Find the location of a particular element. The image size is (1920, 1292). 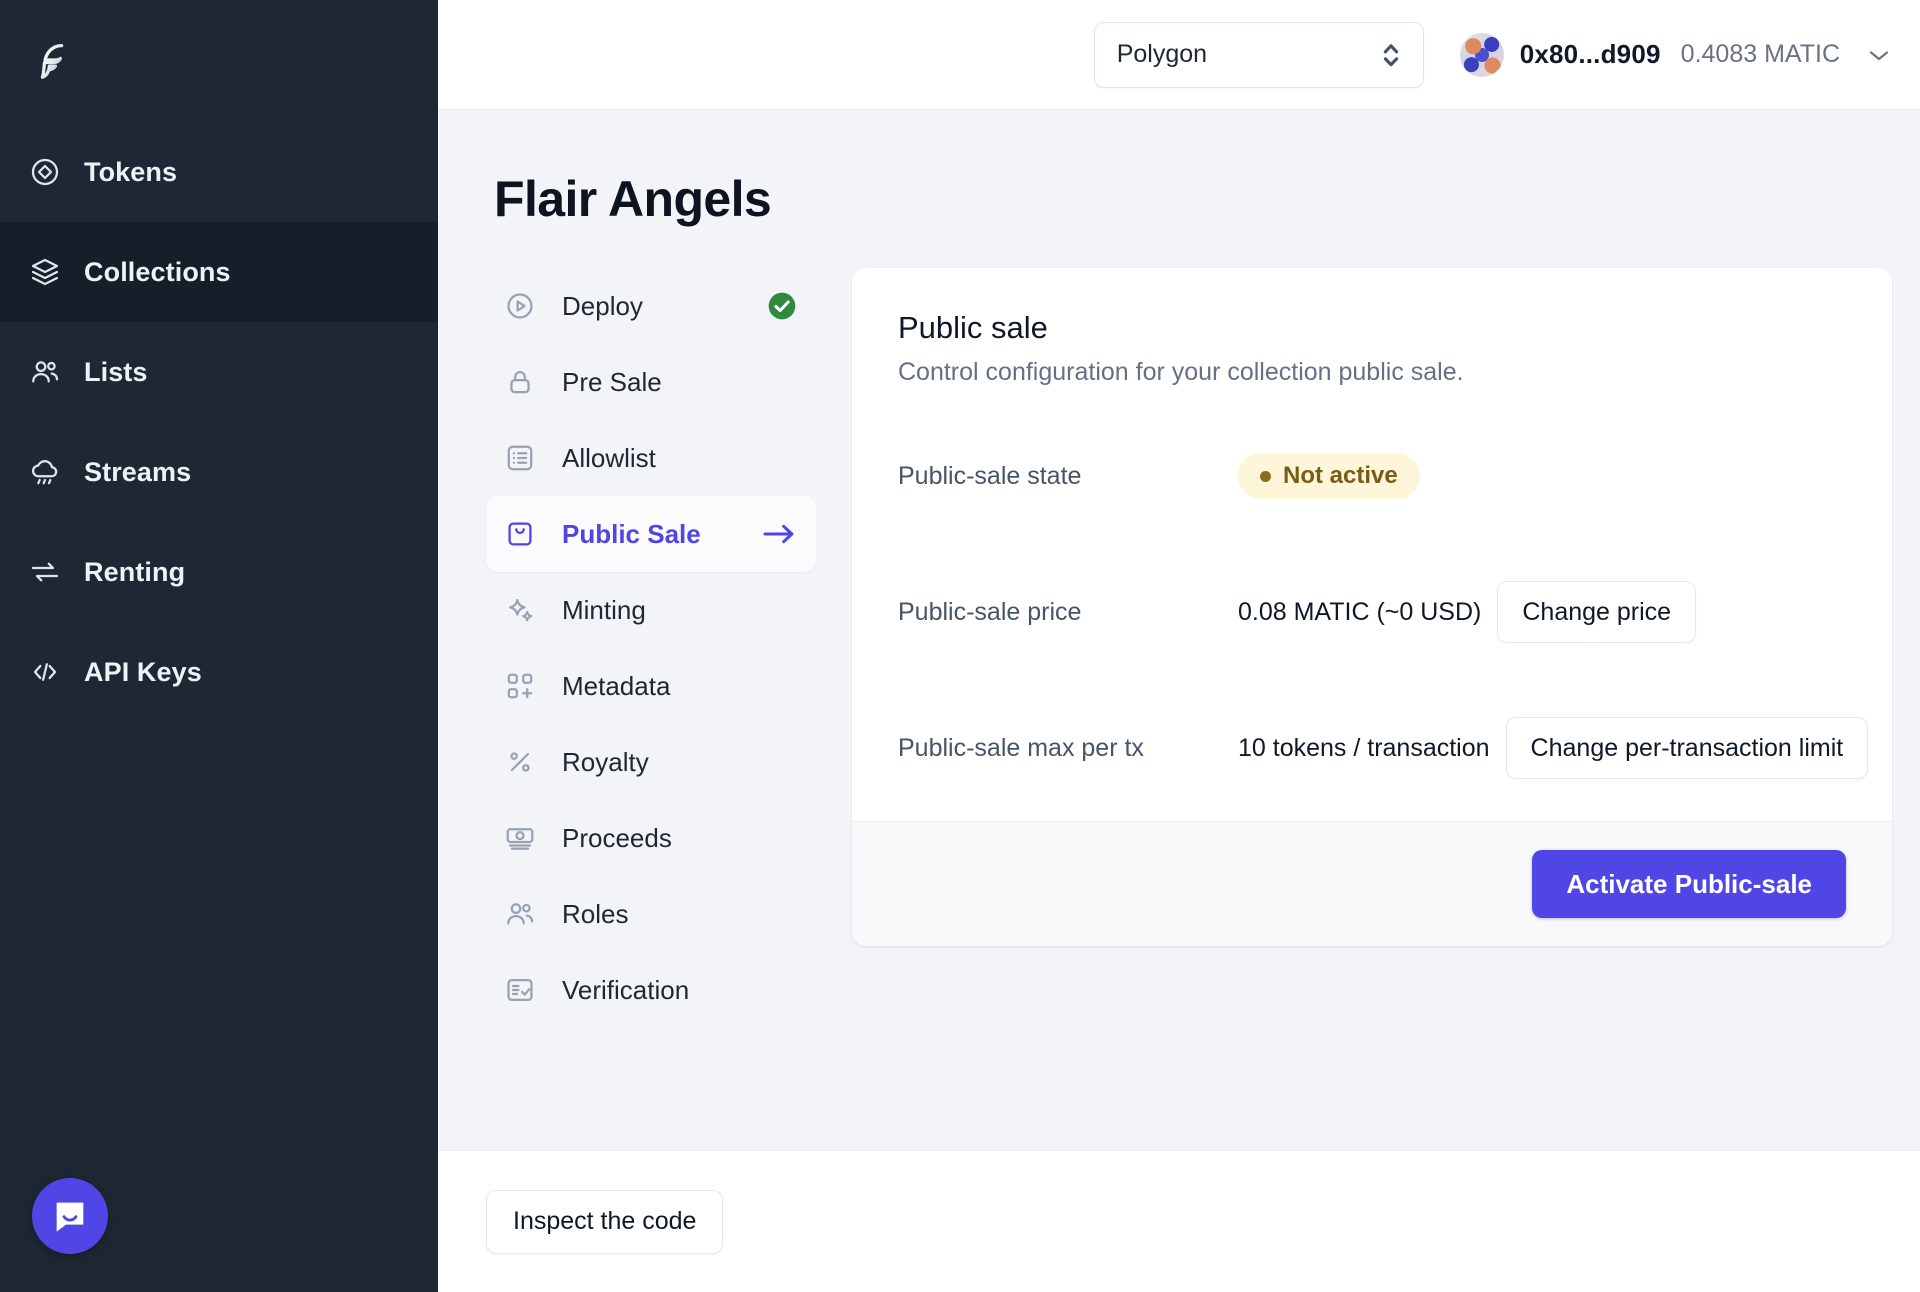

list-icon is located at coordinates (520, 458).